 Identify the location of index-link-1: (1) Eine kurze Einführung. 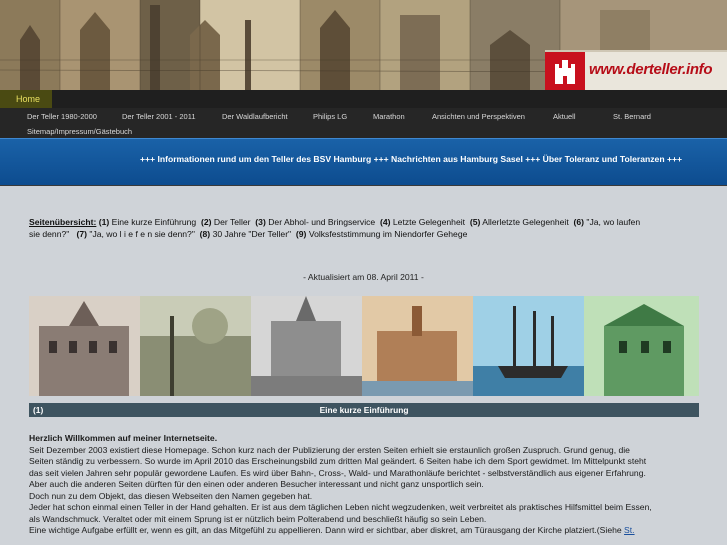
(147, 222).